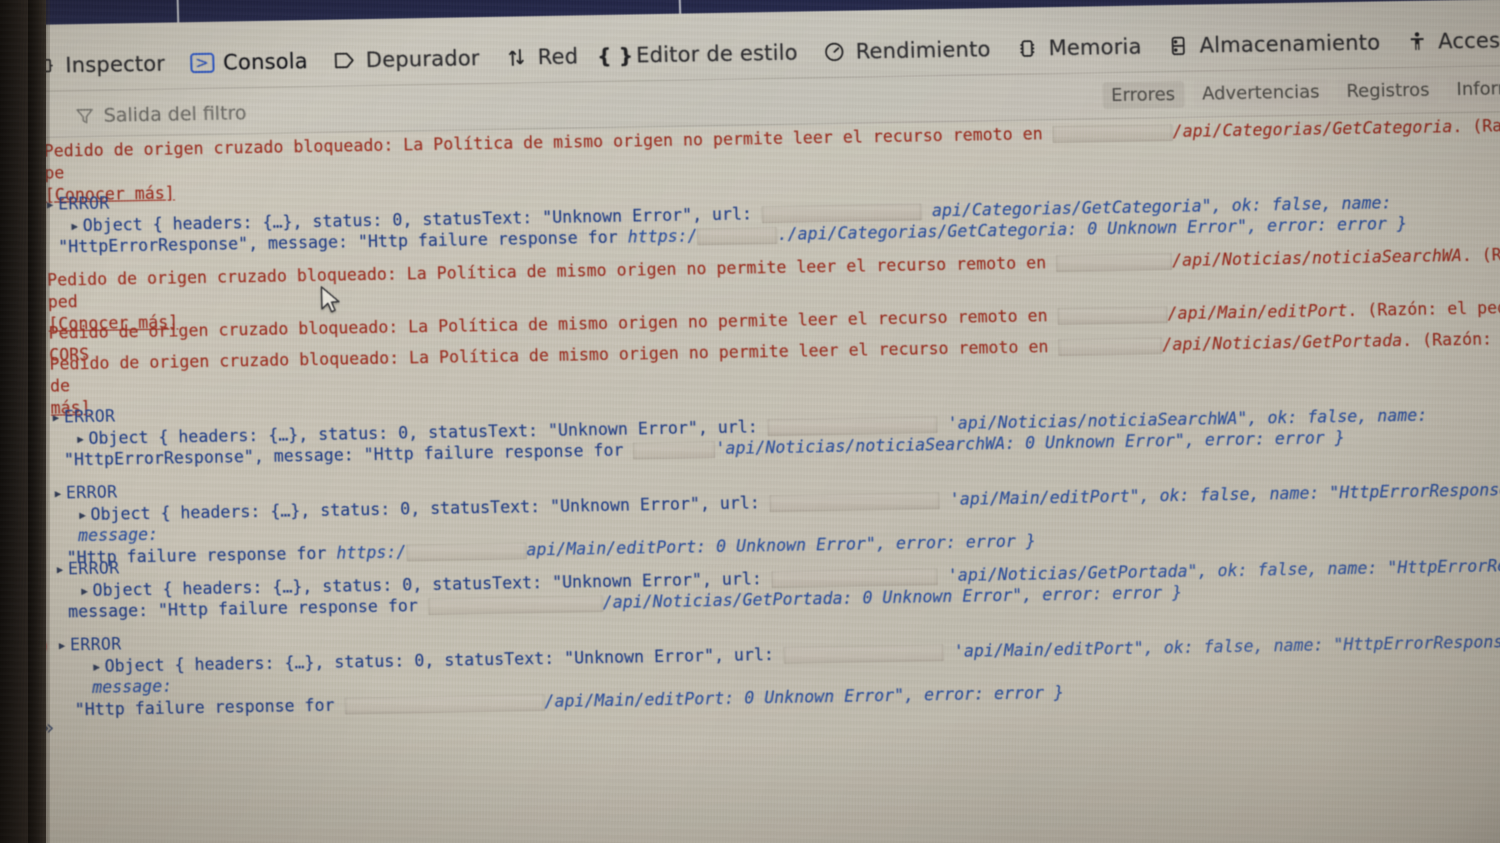 This screenshot has width=1500, height=843. I want to click on tab-consola: > Consola, so click(249, 62).